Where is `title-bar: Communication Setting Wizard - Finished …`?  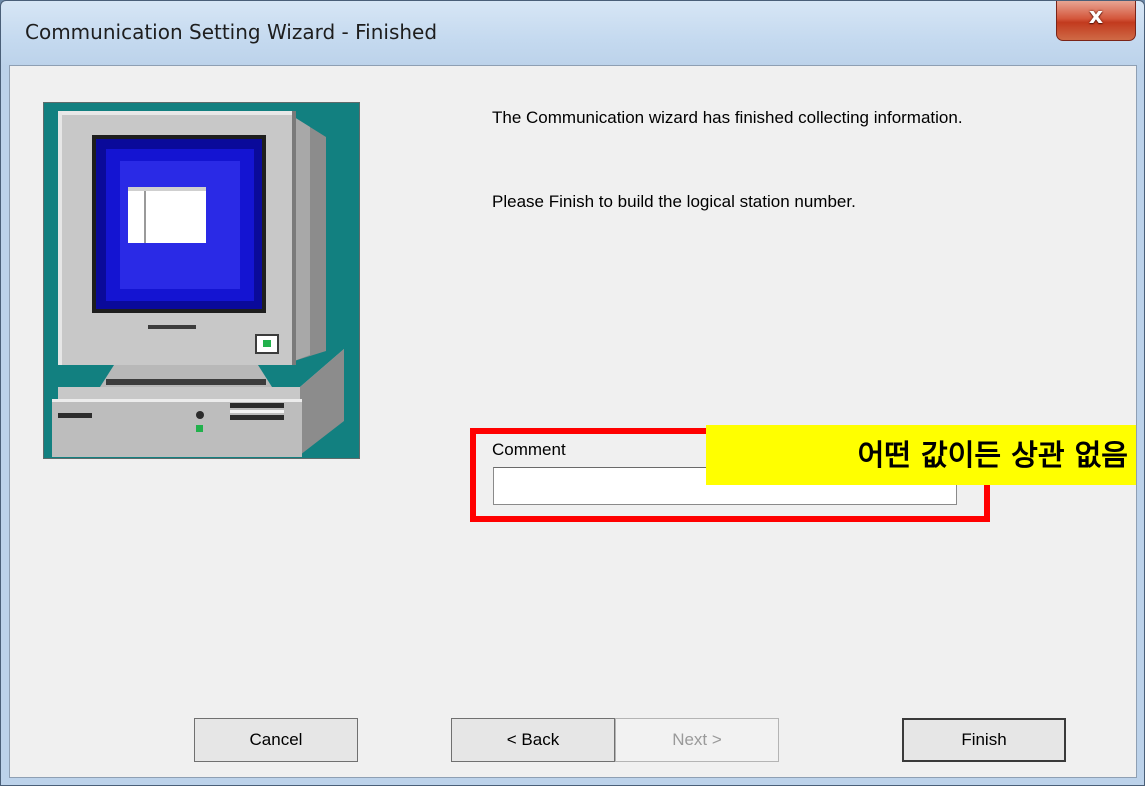 title-bar: Communication Setting Wizard - Finished … is located at coordinates (572, 32).